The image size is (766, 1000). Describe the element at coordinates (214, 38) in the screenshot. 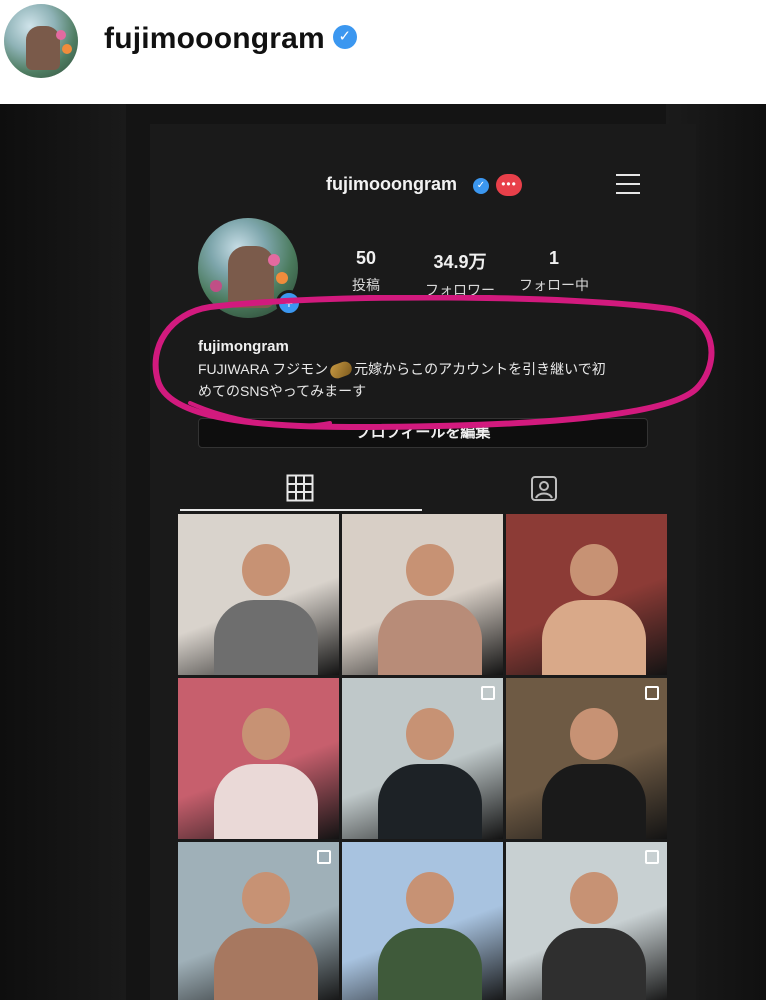

I see `post-username-text: fujimooongram` at that location.